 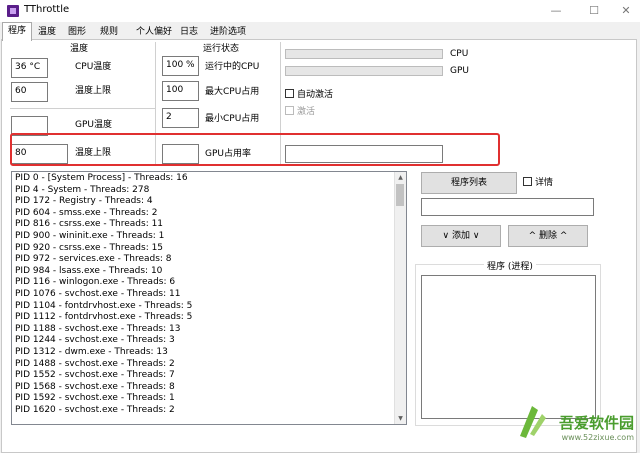 I want to click on activate-label: 激活, so click(x=306, y=112).